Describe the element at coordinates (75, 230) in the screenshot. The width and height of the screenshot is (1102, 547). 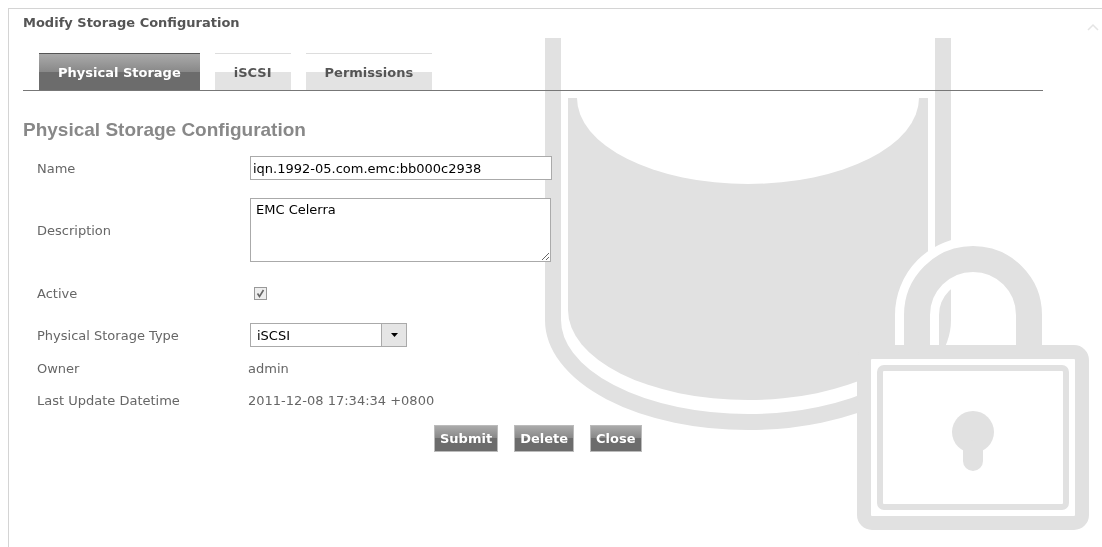
I see `field-label: Description` at that location.